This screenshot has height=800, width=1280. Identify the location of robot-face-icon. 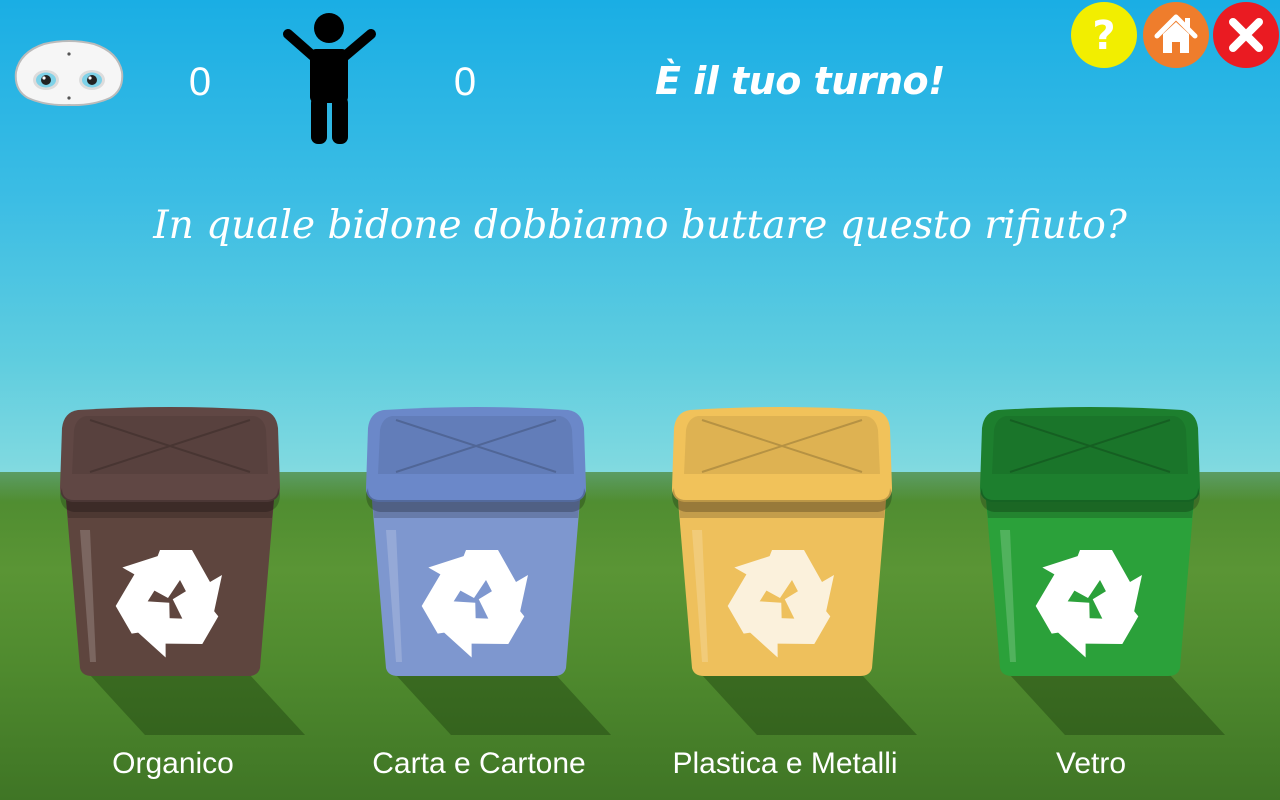
(69, 73).